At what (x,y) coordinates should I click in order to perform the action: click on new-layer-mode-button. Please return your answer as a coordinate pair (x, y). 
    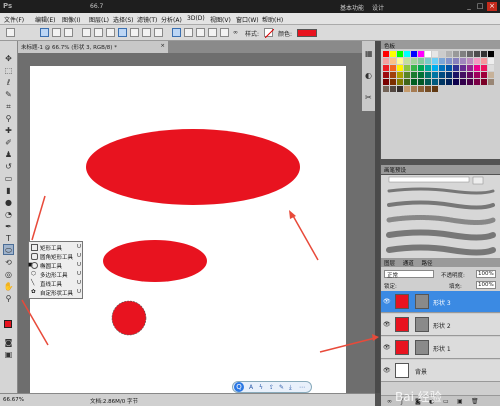
    Looking at the image, I should click on (176, 32).